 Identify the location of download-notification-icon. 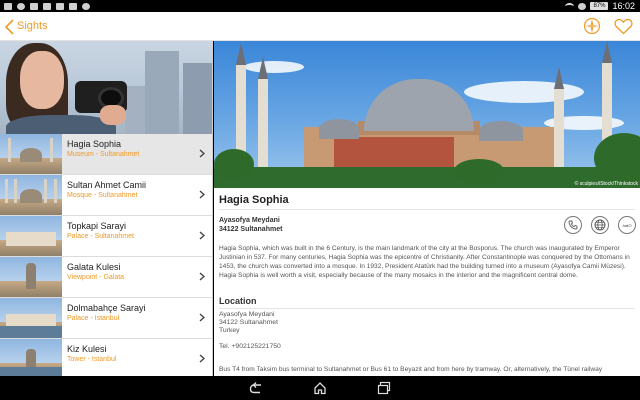
(47, 6).